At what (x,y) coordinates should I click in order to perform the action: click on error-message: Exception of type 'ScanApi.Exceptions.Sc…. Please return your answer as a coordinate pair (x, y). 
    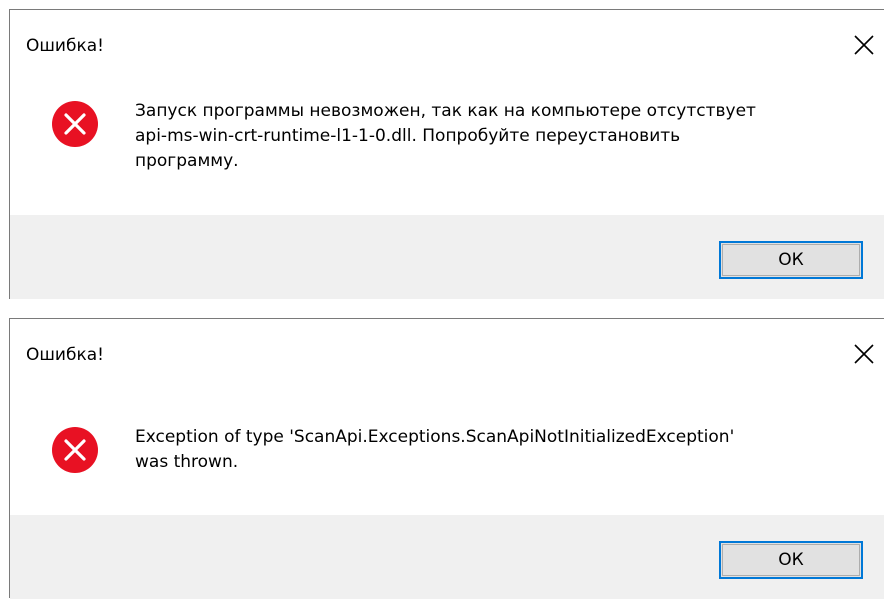
    Looking at the image, I should click on (435, 449).